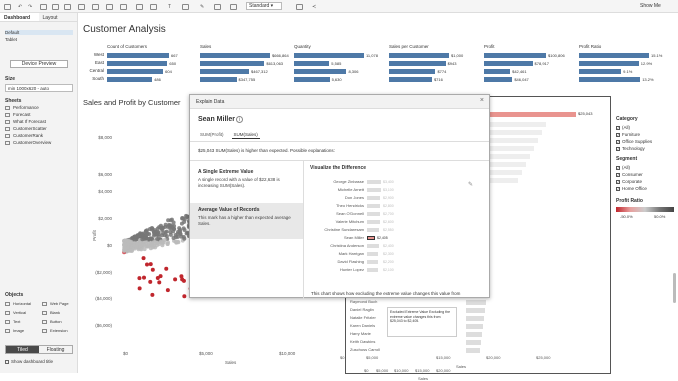  I want to click on object-horizontal: Horizontal, so click(18, 303).